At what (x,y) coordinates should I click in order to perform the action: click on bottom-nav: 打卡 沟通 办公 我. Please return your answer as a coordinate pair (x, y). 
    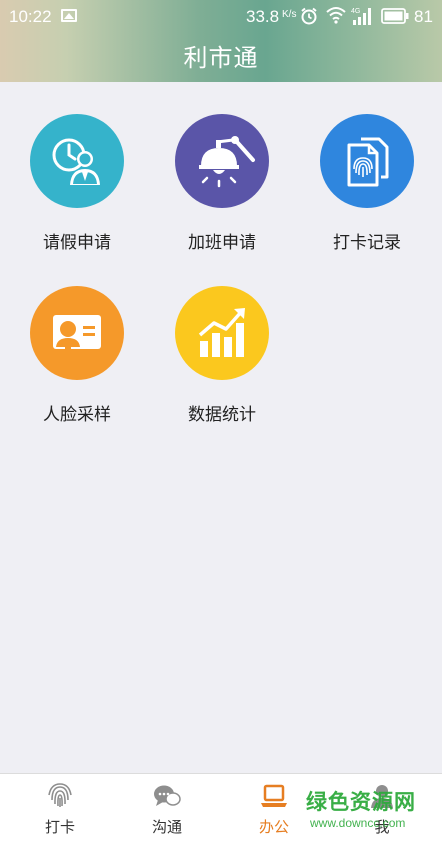
    Looking at the image, I should click on (221, 807).